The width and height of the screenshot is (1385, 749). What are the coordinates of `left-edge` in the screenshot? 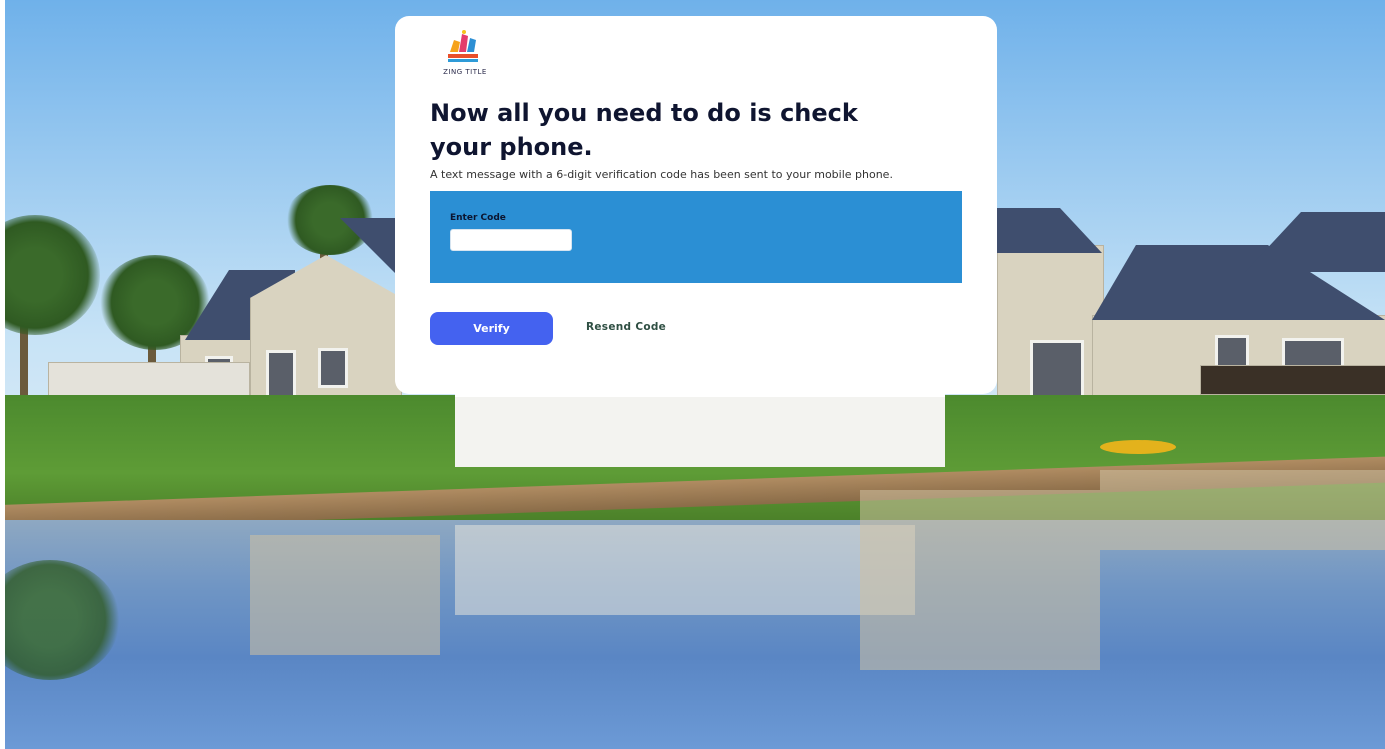 It's located at (2, 374).